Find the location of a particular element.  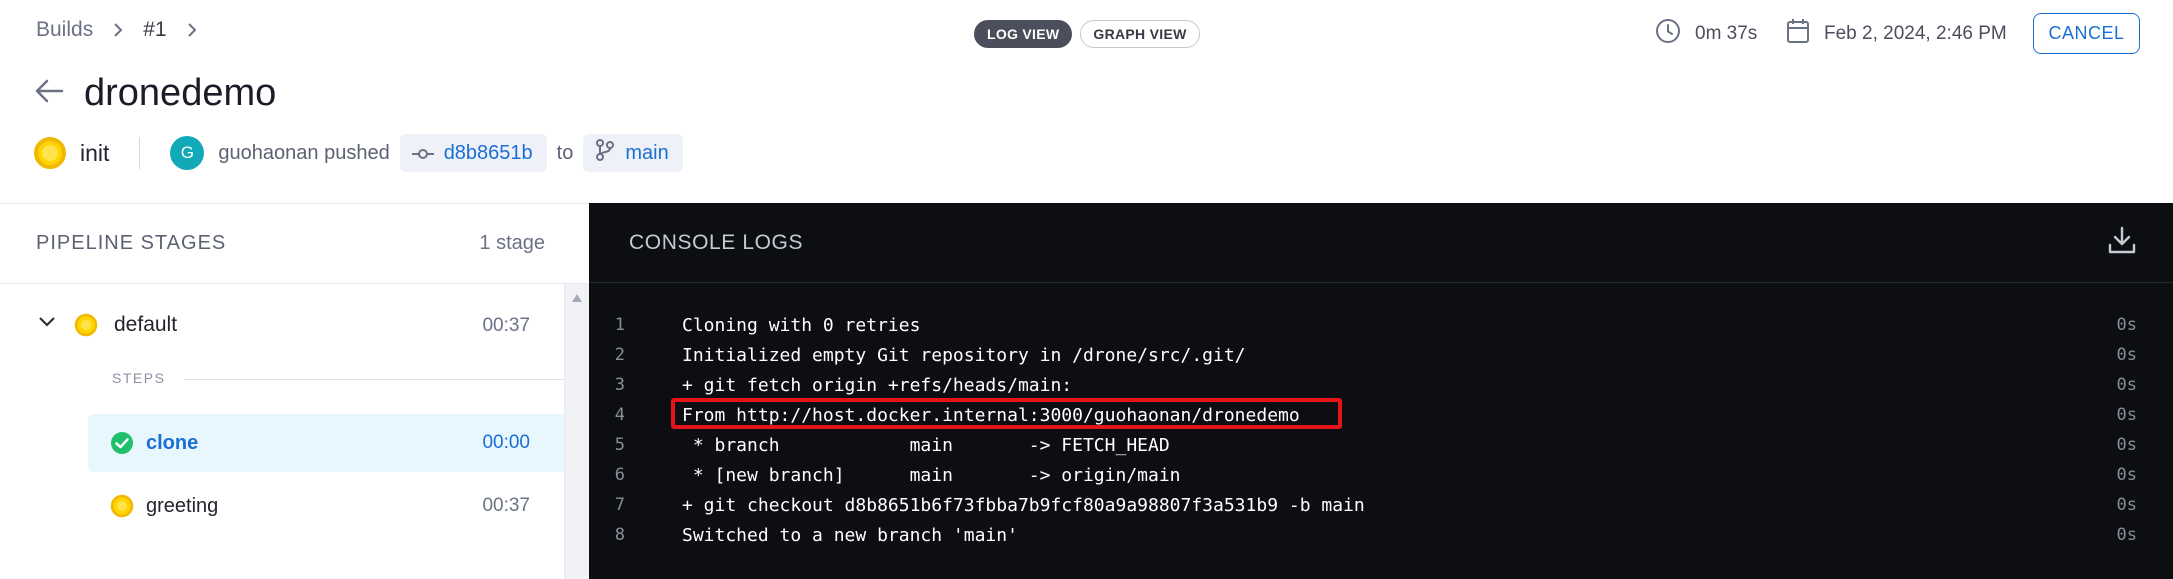

graph-view-button: GRAPH VIEW is located at coordinates (1140, 34).